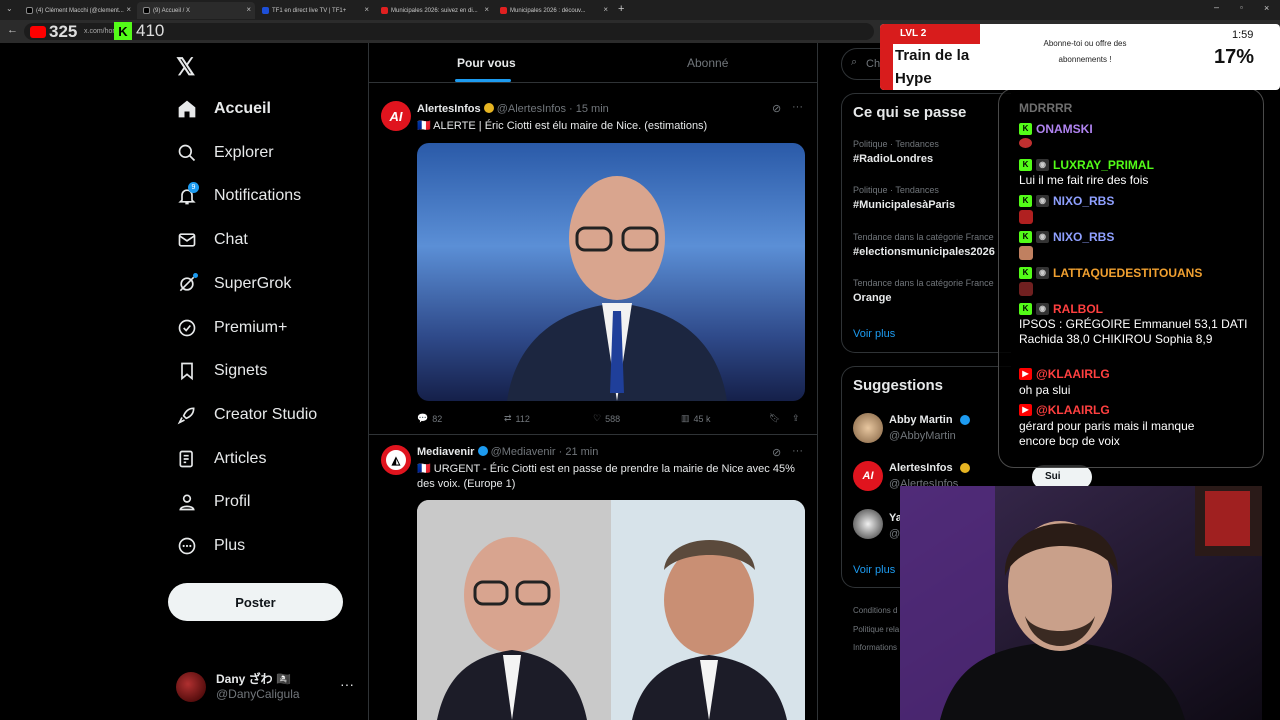 The width and height of the screenshot is (1280, 720). Describe the element at coordinates (606, 418) in the screenshot. I see `like-button: ♡ 588` at that location.